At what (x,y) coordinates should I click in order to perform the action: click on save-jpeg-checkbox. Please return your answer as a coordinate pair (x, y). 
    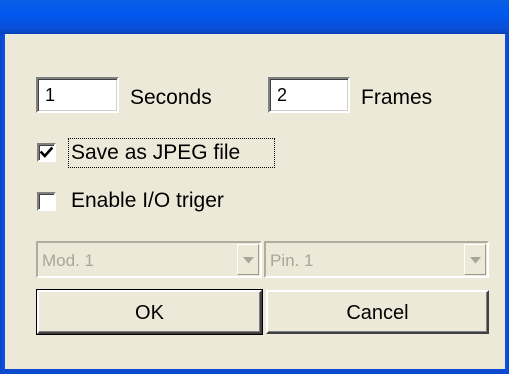
    Looking at the image, I should click on (46, 152).